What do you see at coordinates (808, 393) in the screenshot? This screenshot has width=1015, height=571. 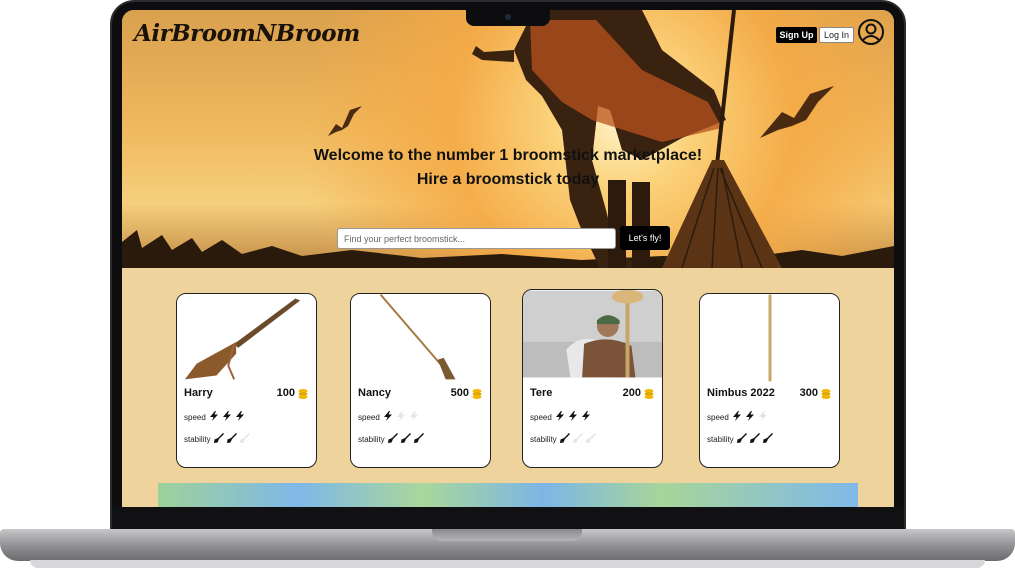 I see `card-price-value: 300` at bounding box center [808, 393].